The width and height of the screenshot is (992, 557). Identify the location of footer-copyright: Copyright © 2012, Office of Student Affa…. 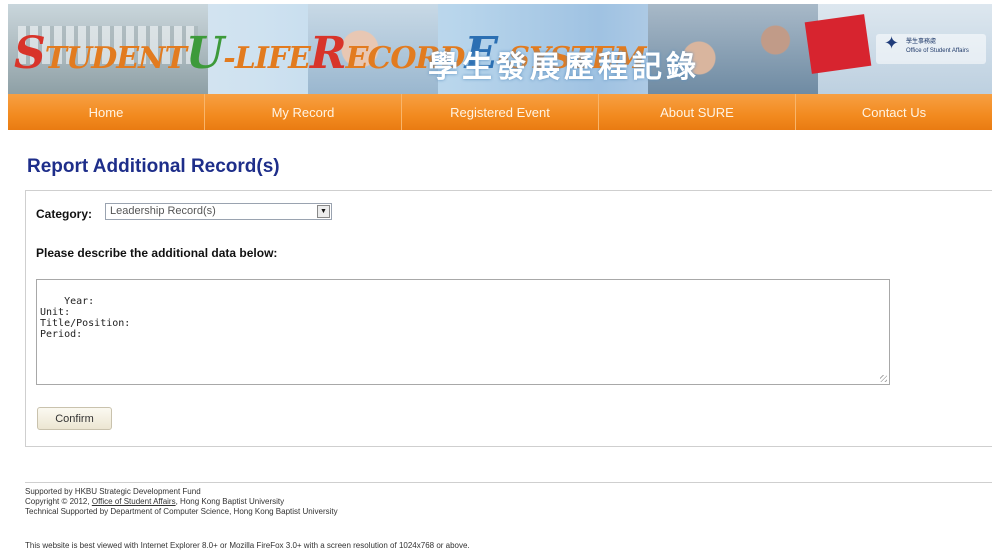
(181, 502).